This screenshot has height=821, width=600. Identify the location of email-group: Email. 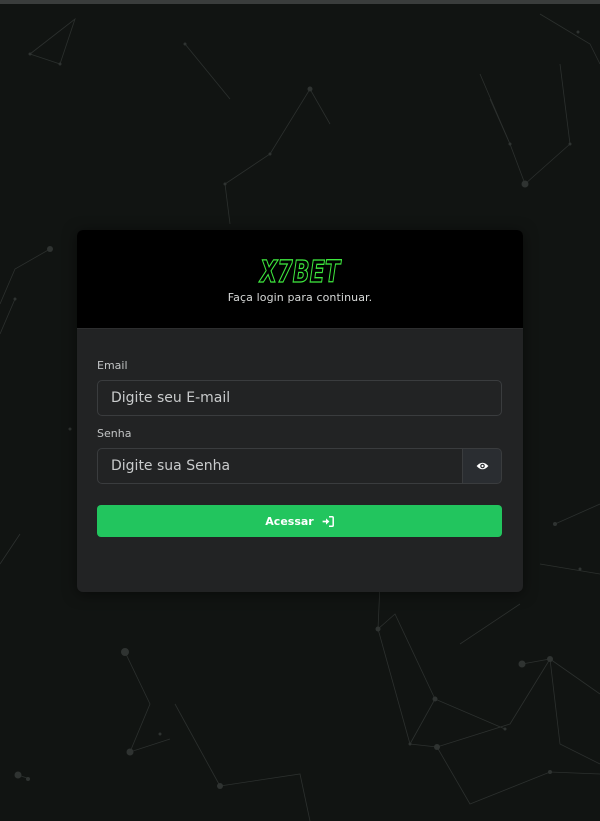
(300, 387).